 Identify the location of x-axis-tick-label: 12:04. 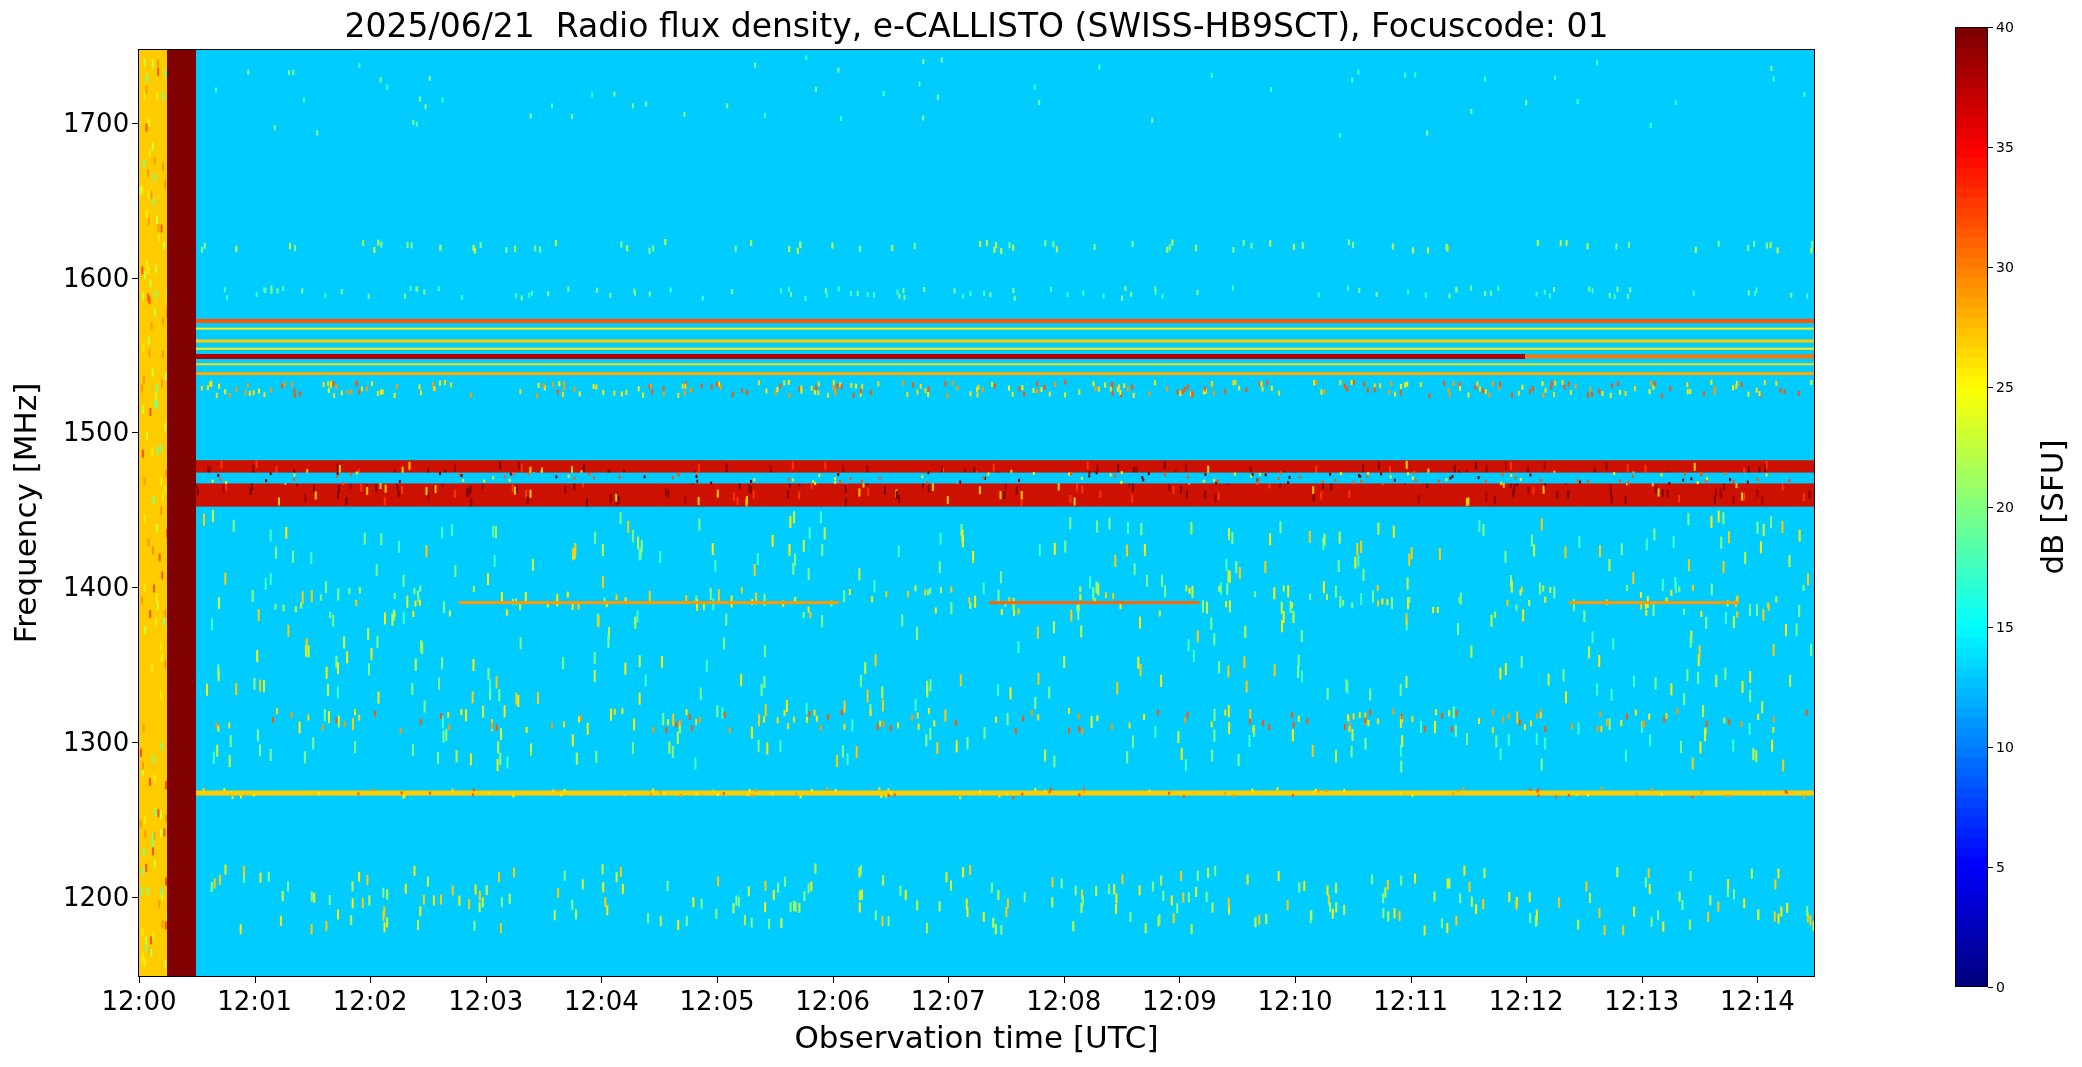
(601, 1001).